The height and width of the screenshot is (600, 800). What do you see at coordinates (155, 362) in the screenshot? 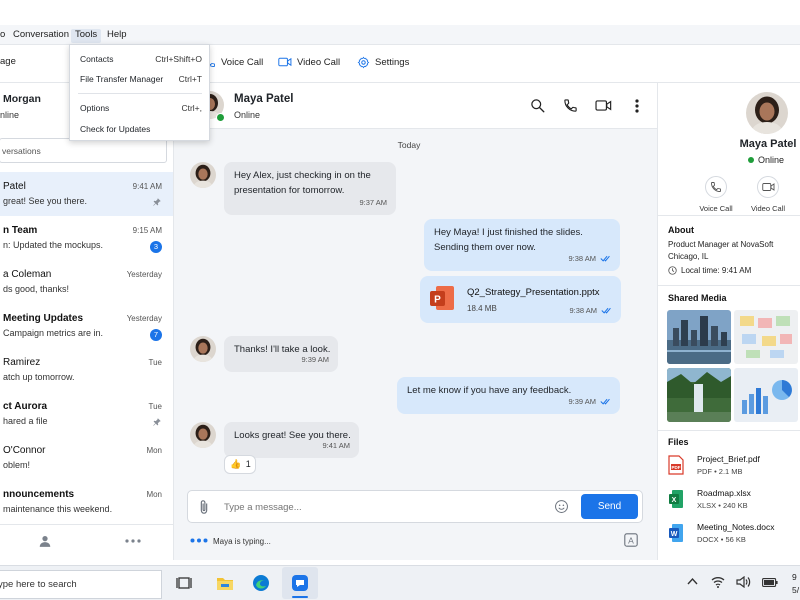
I see `conversation-time: Tue` at bounding box center [155, 362].